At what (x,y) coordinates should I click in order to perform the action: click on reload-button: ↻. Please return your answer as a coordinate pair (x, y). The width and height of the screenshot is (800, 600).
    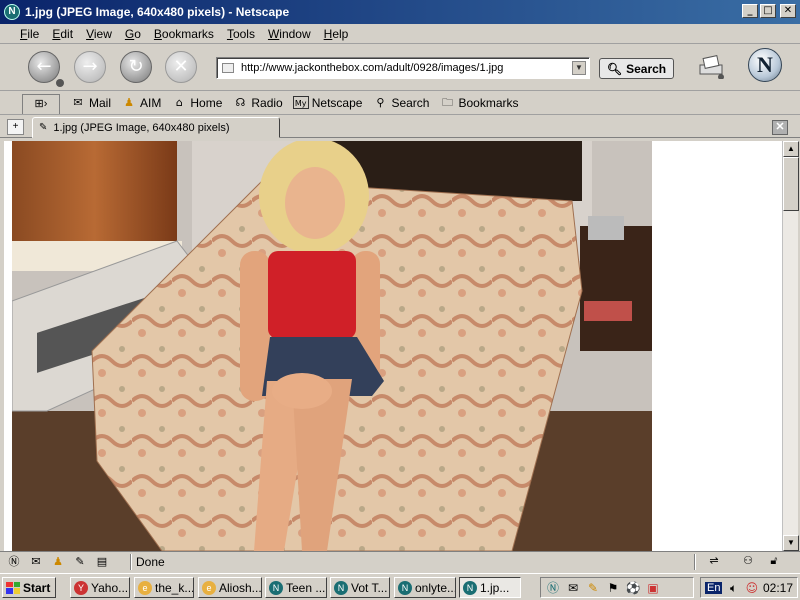
    Looking at the image, I should click on (136, 67).